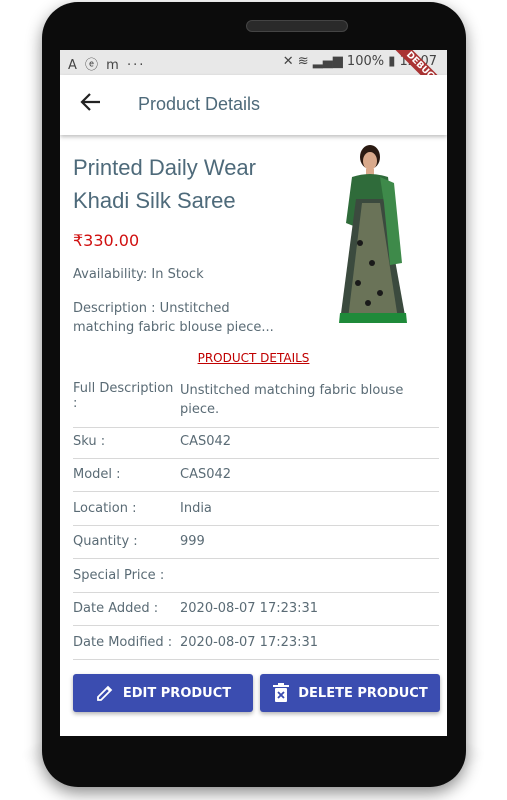  What do you see at coordinates (256, 475) in the screenshot?
I see `detail-row-model: Model : CAS042` at bounding box center [256, 475].